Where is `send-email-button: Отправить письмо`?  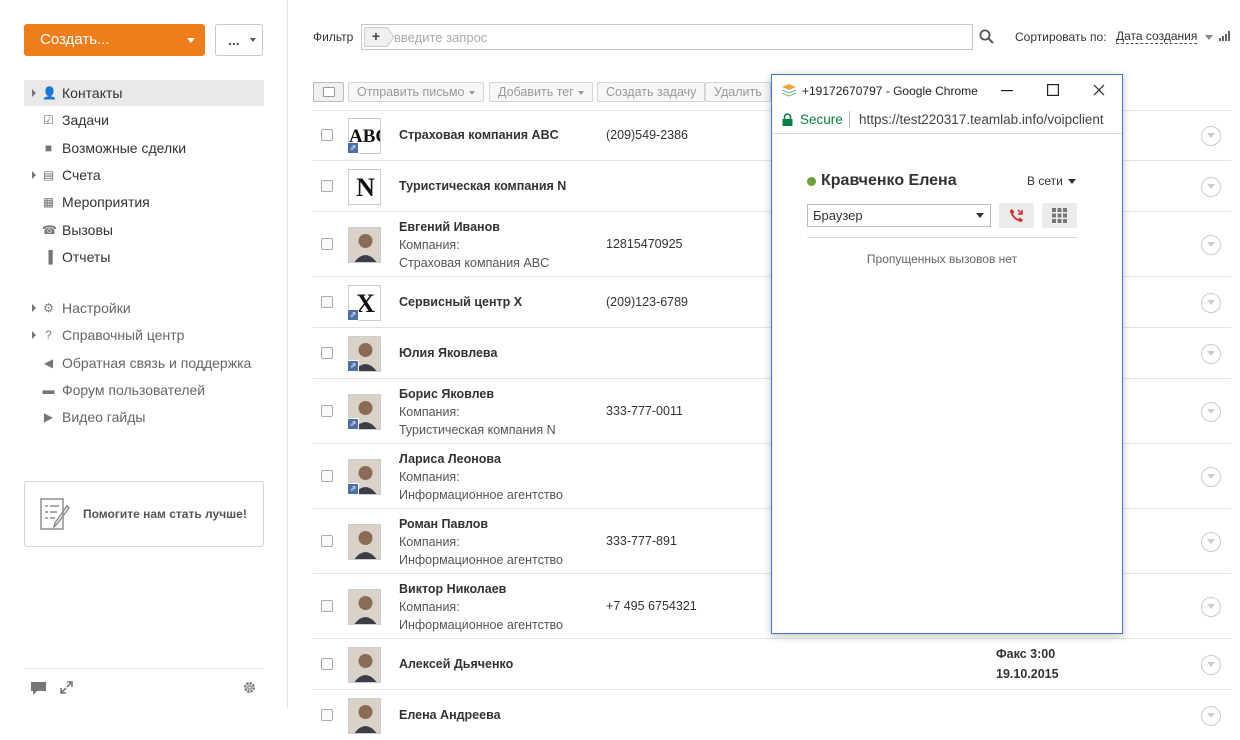 send-email-button: Отправить письмо is located at coordinates (416, 92).